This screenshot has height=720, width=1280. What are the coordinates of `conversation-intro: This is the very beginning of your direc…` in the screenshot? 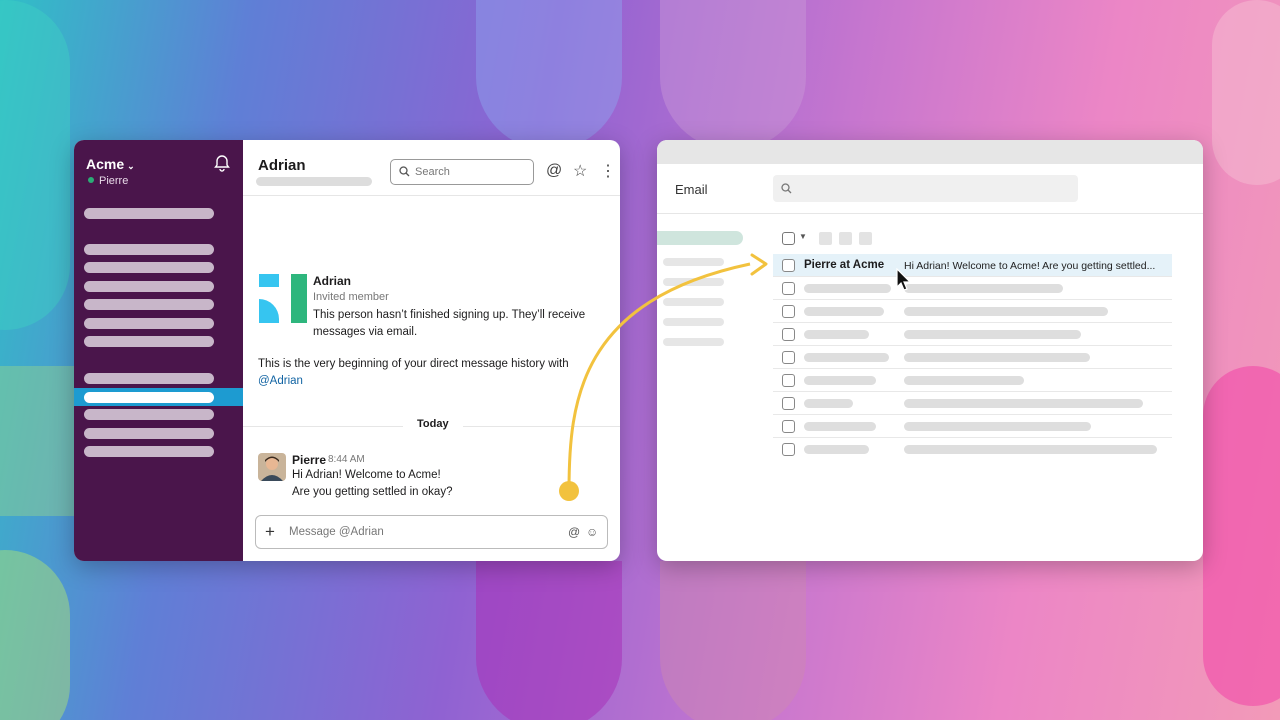 It's located at (423, 373).